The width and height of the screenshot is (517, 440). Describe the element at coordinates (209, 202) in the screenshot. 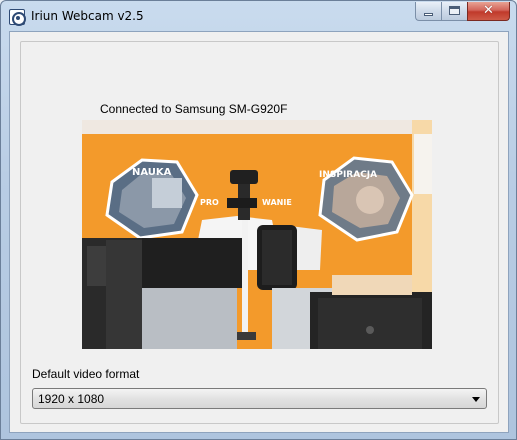

I see `poster-text-middle: PRO` at that location.